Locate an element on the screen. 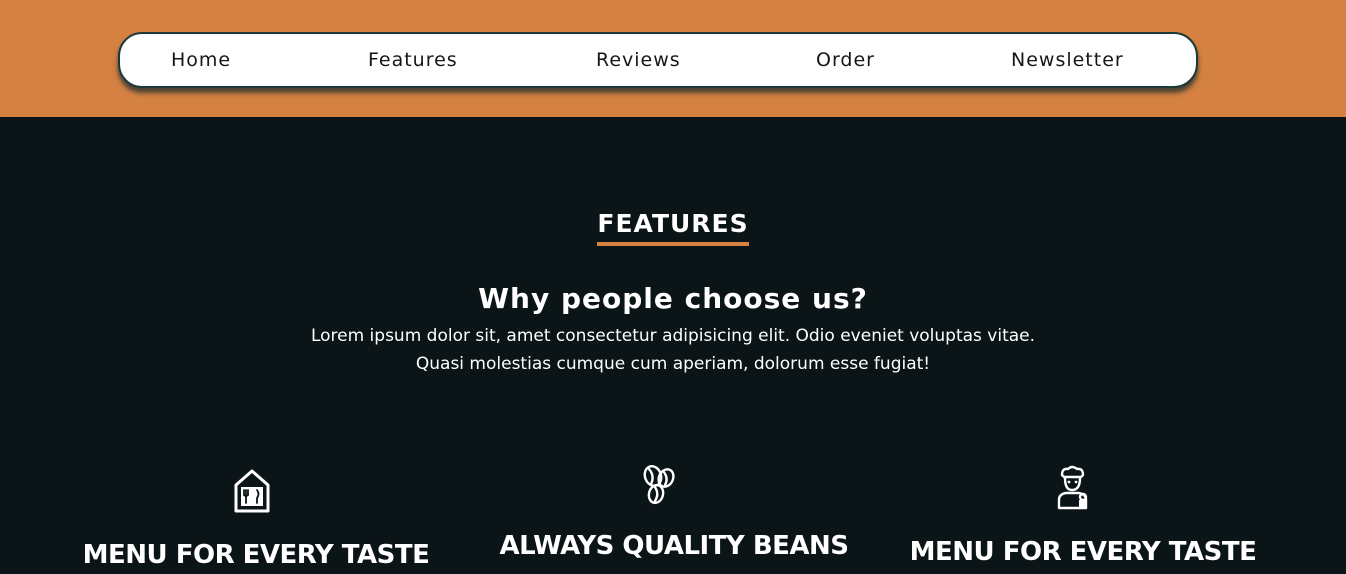  section-heading: FEATURES is located at coordinates (673, 227).